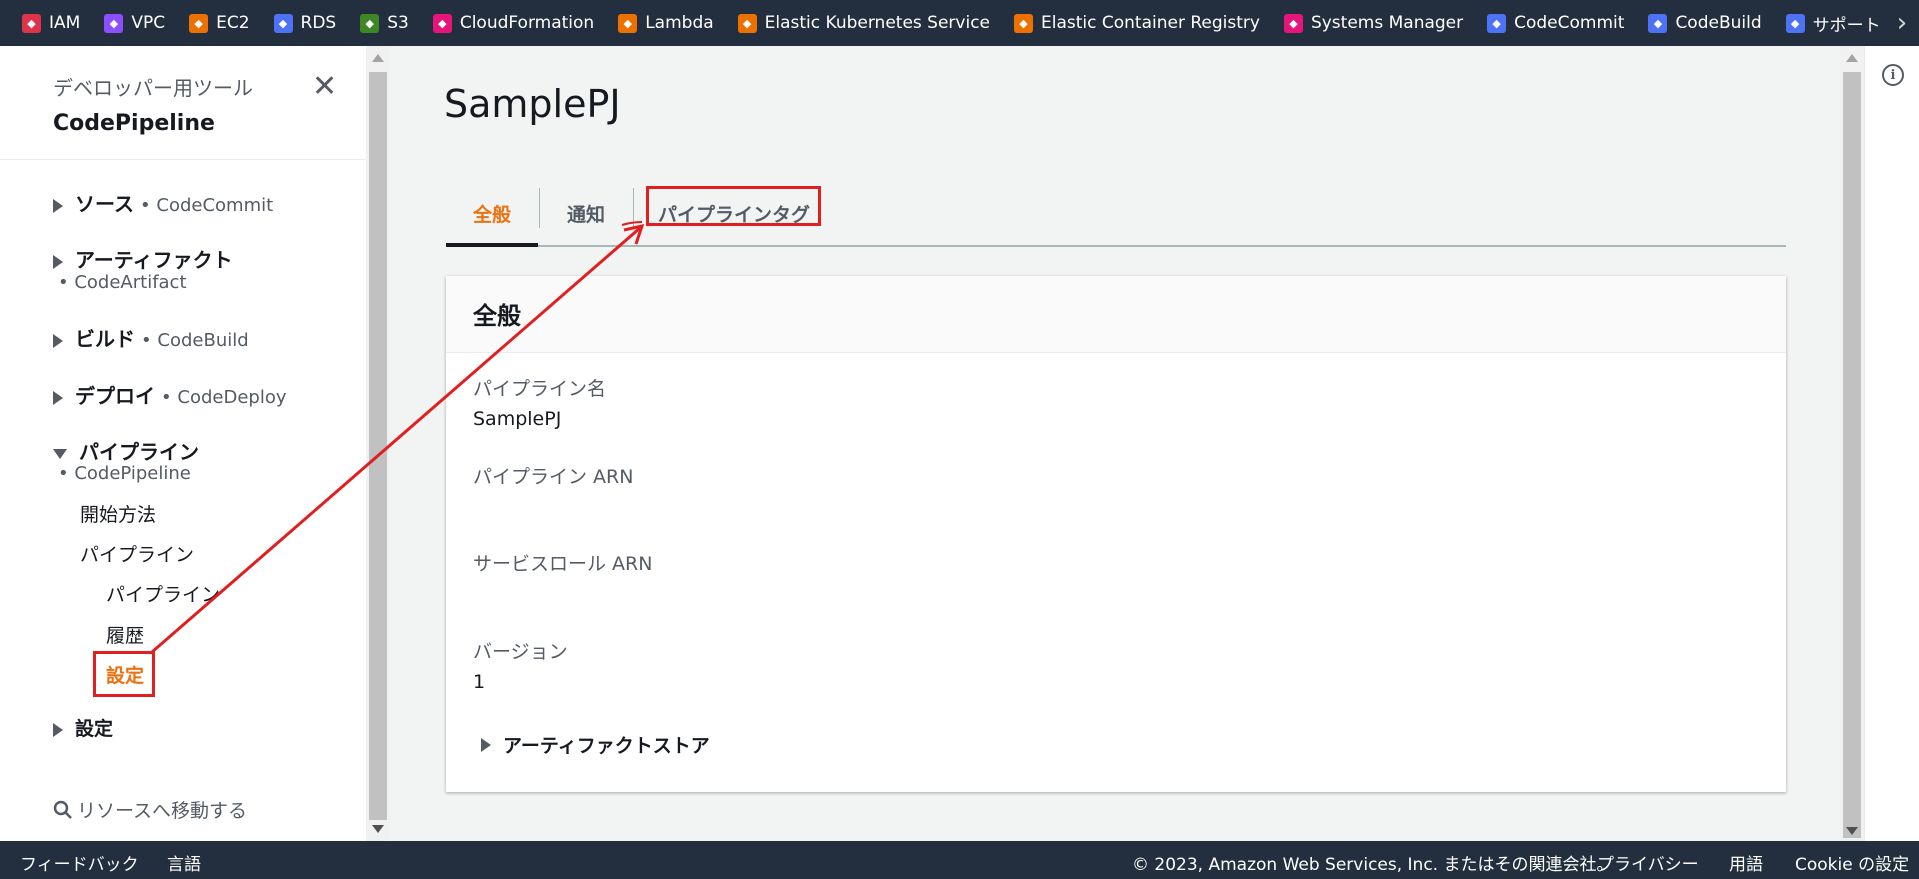 The image size is (1919, 879). I want to click on nav-section-artifact: アーティファクト, so click(143, 258).